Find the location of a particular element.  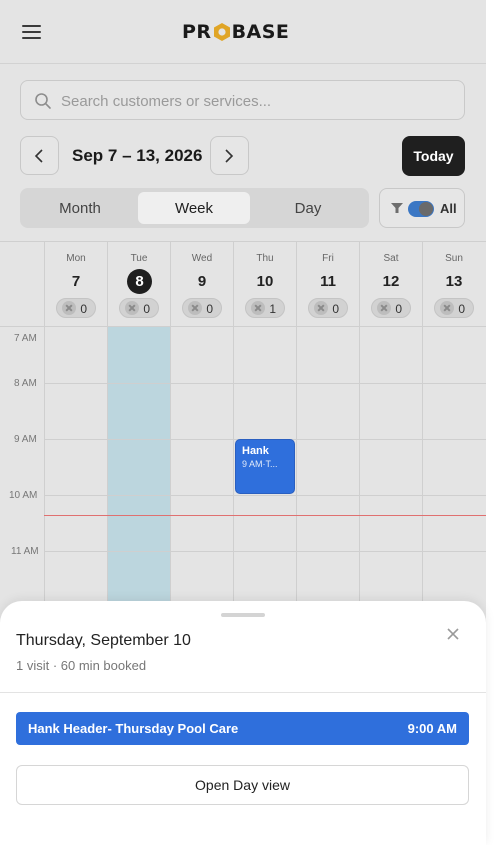

day-header-fri: Fri 11 0 is located at coordinates (327, 284).